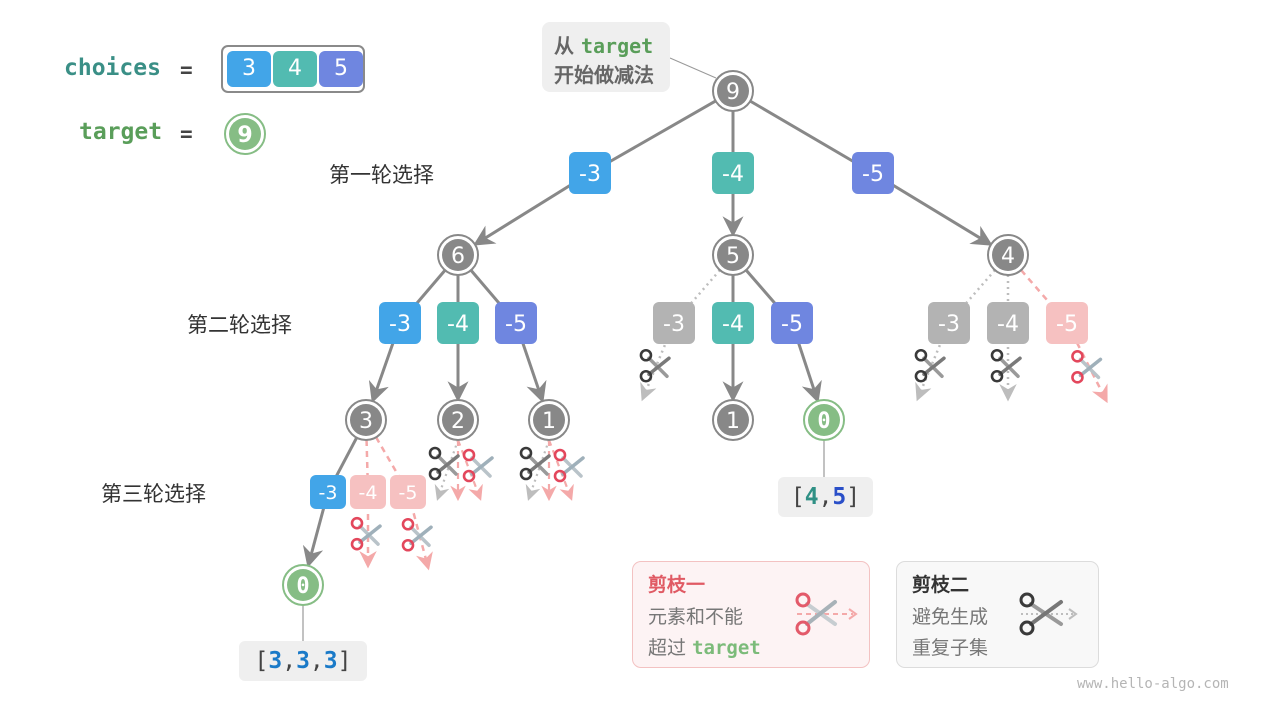 The width and height of the screenshot is (1280, 720). I want to click on target-node: 9, so click(245, 134).